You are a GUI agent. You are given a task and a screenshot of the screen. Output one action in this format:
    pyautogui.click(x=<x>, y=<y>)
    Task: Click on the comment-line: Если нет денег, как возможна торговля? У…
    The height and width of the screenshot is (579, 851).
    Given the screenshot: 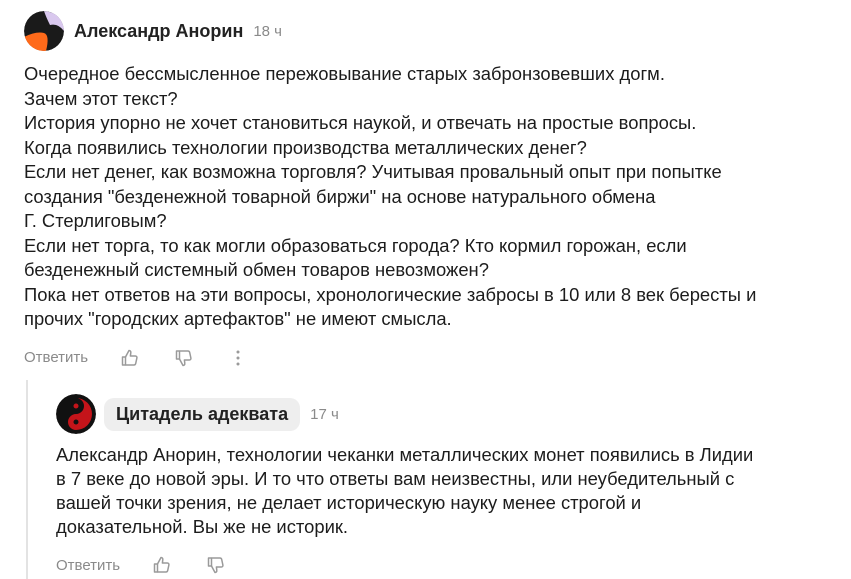 What is the action you would take?
    pyautogui.click(x=373, y=171)
    